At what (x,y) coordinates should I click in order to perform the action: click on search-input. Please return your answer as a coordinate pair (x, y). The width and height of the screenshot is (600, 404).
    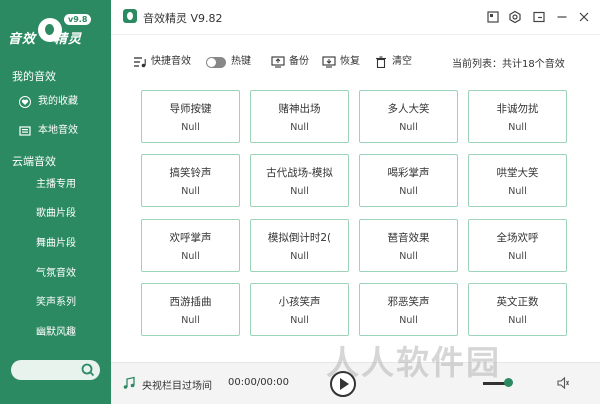
    Looking at the image, I should click on (55, 370).